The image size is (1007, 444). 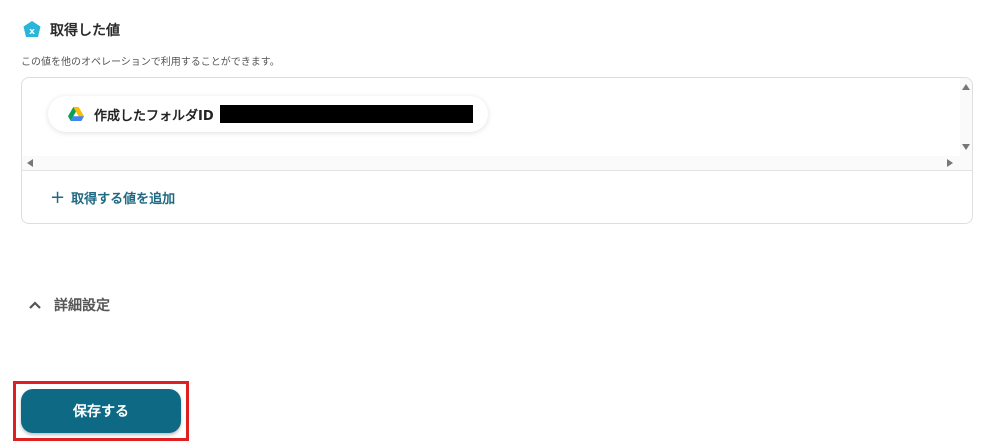 What do you see at coordinates (35, 305) in the screenshot?
I see `chevron-up-icon` at bounding box center [35, 305].